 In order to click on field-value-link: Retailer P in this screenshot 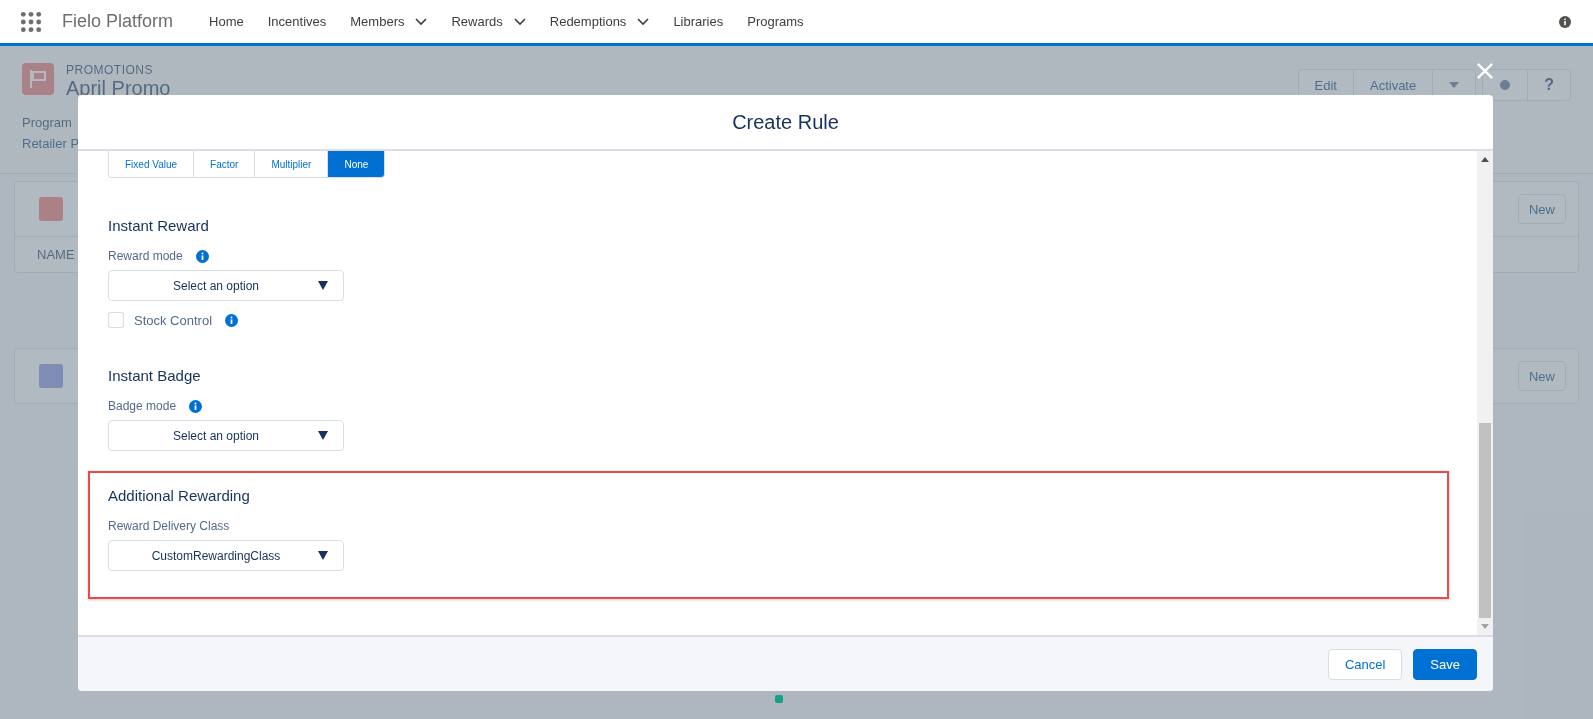, I will do `click(51, 143)`.